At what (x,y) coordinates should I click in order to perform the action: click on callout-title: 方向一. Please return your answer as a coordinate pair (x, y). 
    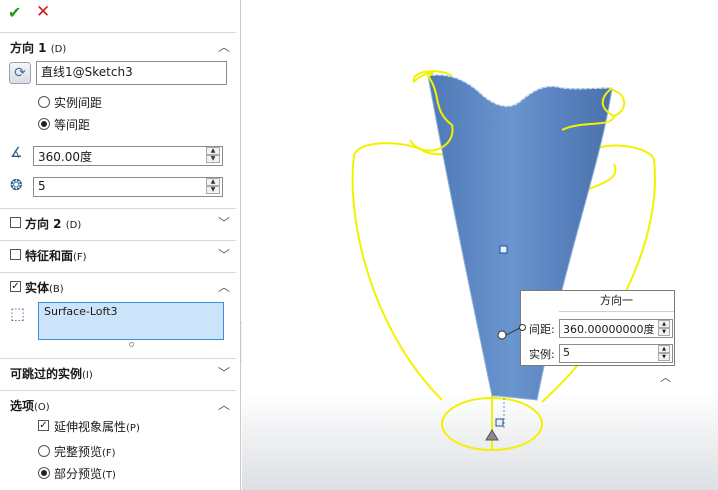
    Looking at the image, I should click on (616, 301).